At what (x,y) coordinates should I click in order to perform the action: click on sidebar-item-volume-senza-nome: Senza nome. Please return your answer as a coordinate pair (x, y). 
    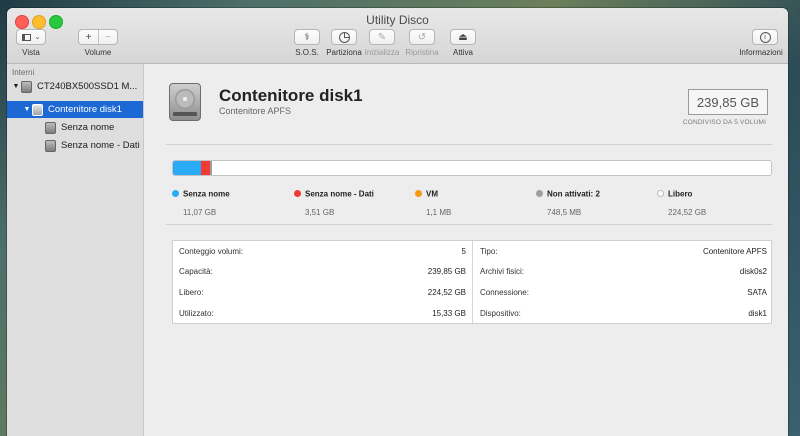
    Looking at the image, I should click on (75, 127).